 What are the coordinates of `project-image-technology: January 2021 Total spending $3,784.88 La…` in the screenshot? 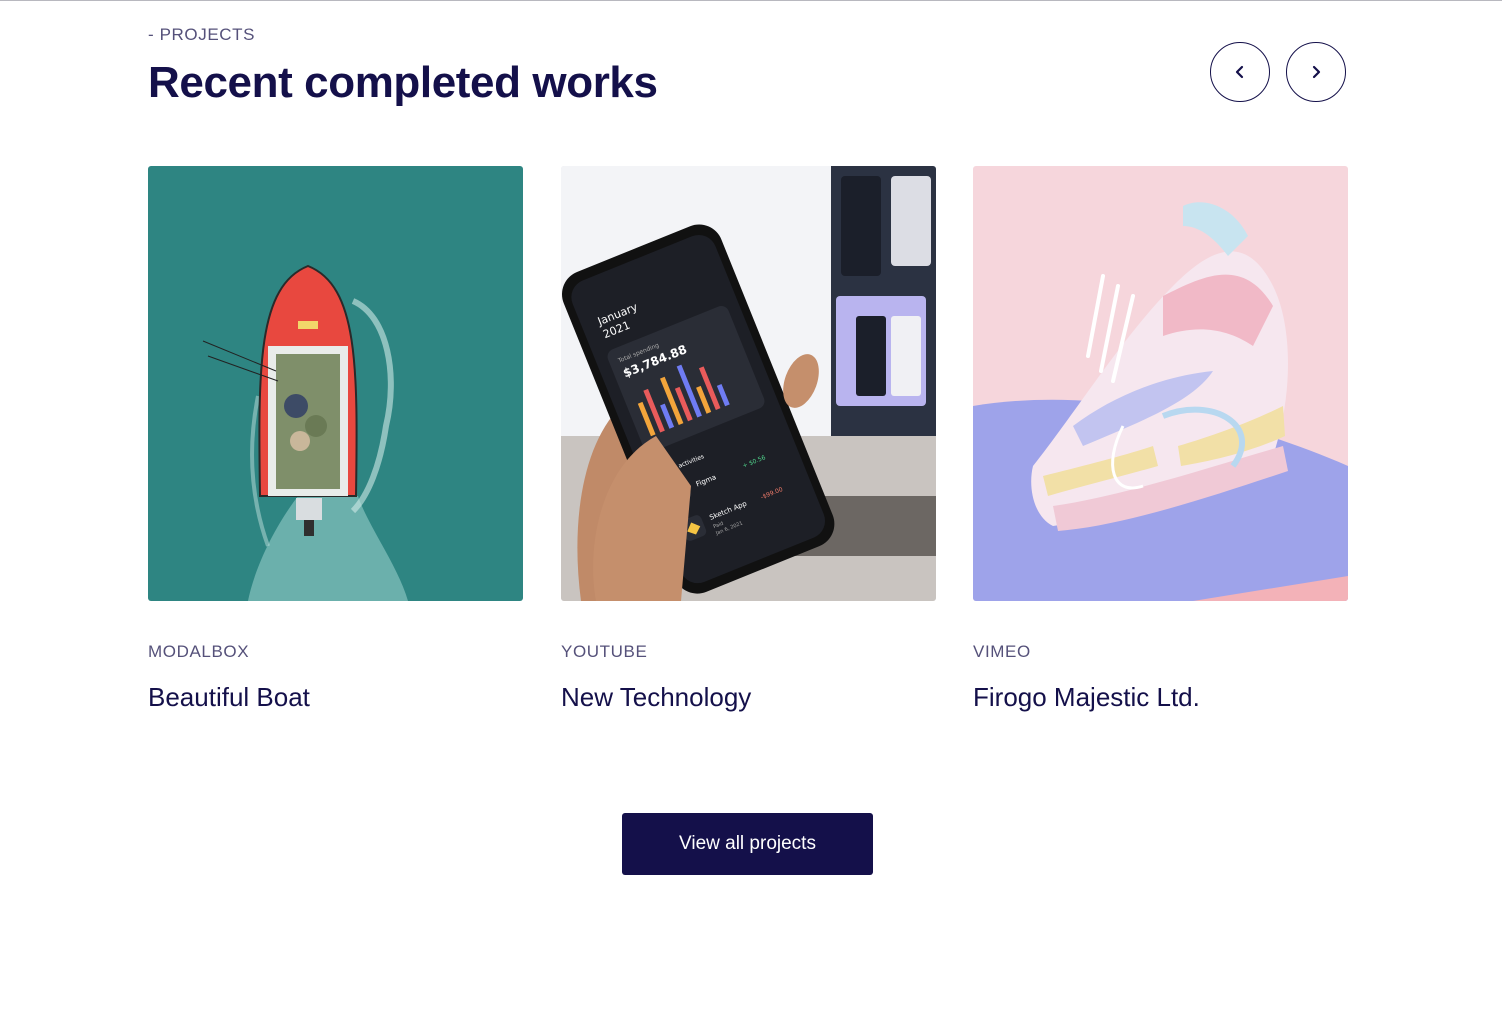 It's located at (748, 383).